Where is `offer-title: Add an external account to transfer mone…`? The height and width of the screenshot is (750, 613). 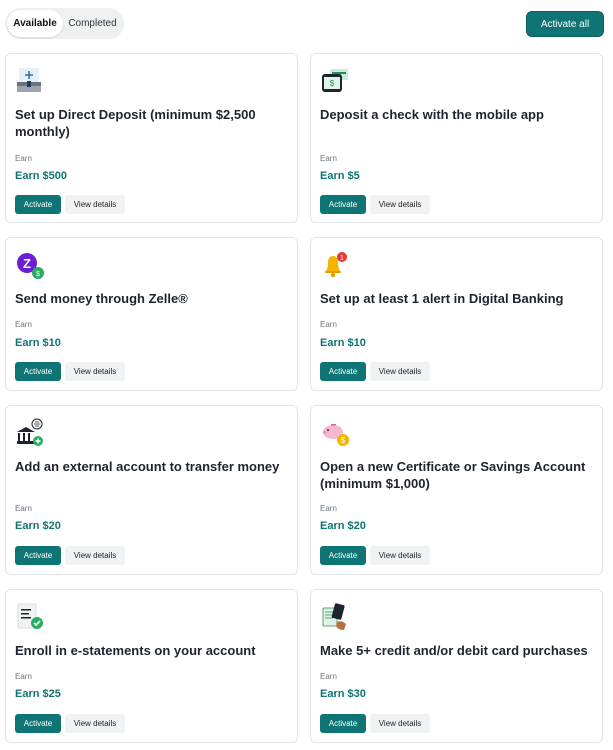 offer-title: Add an external account to transfer mone… is located at coordinates (147, 466).